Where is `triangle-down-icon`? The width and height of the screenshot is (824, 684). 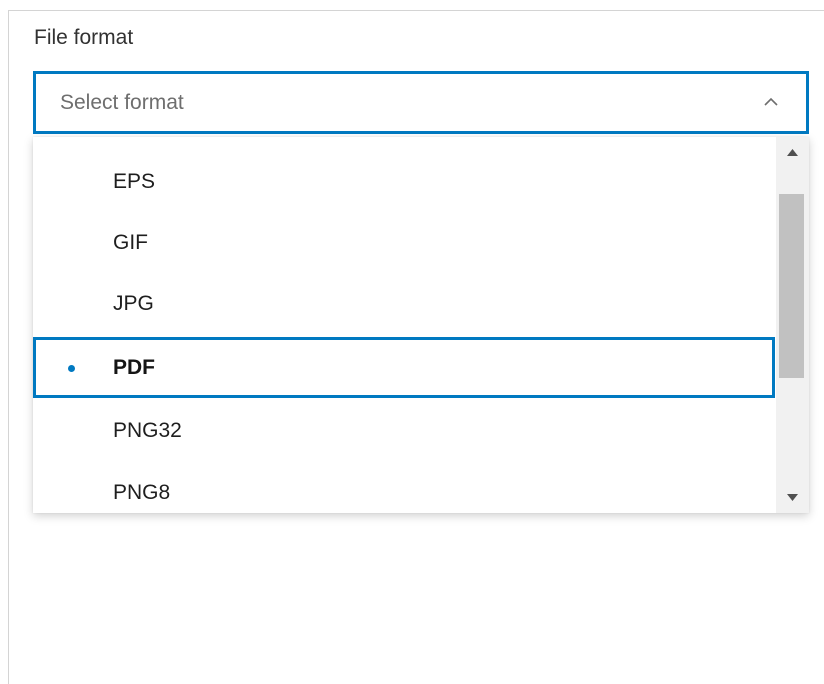 triangle-down-icon is located at coordinates (792, 498).